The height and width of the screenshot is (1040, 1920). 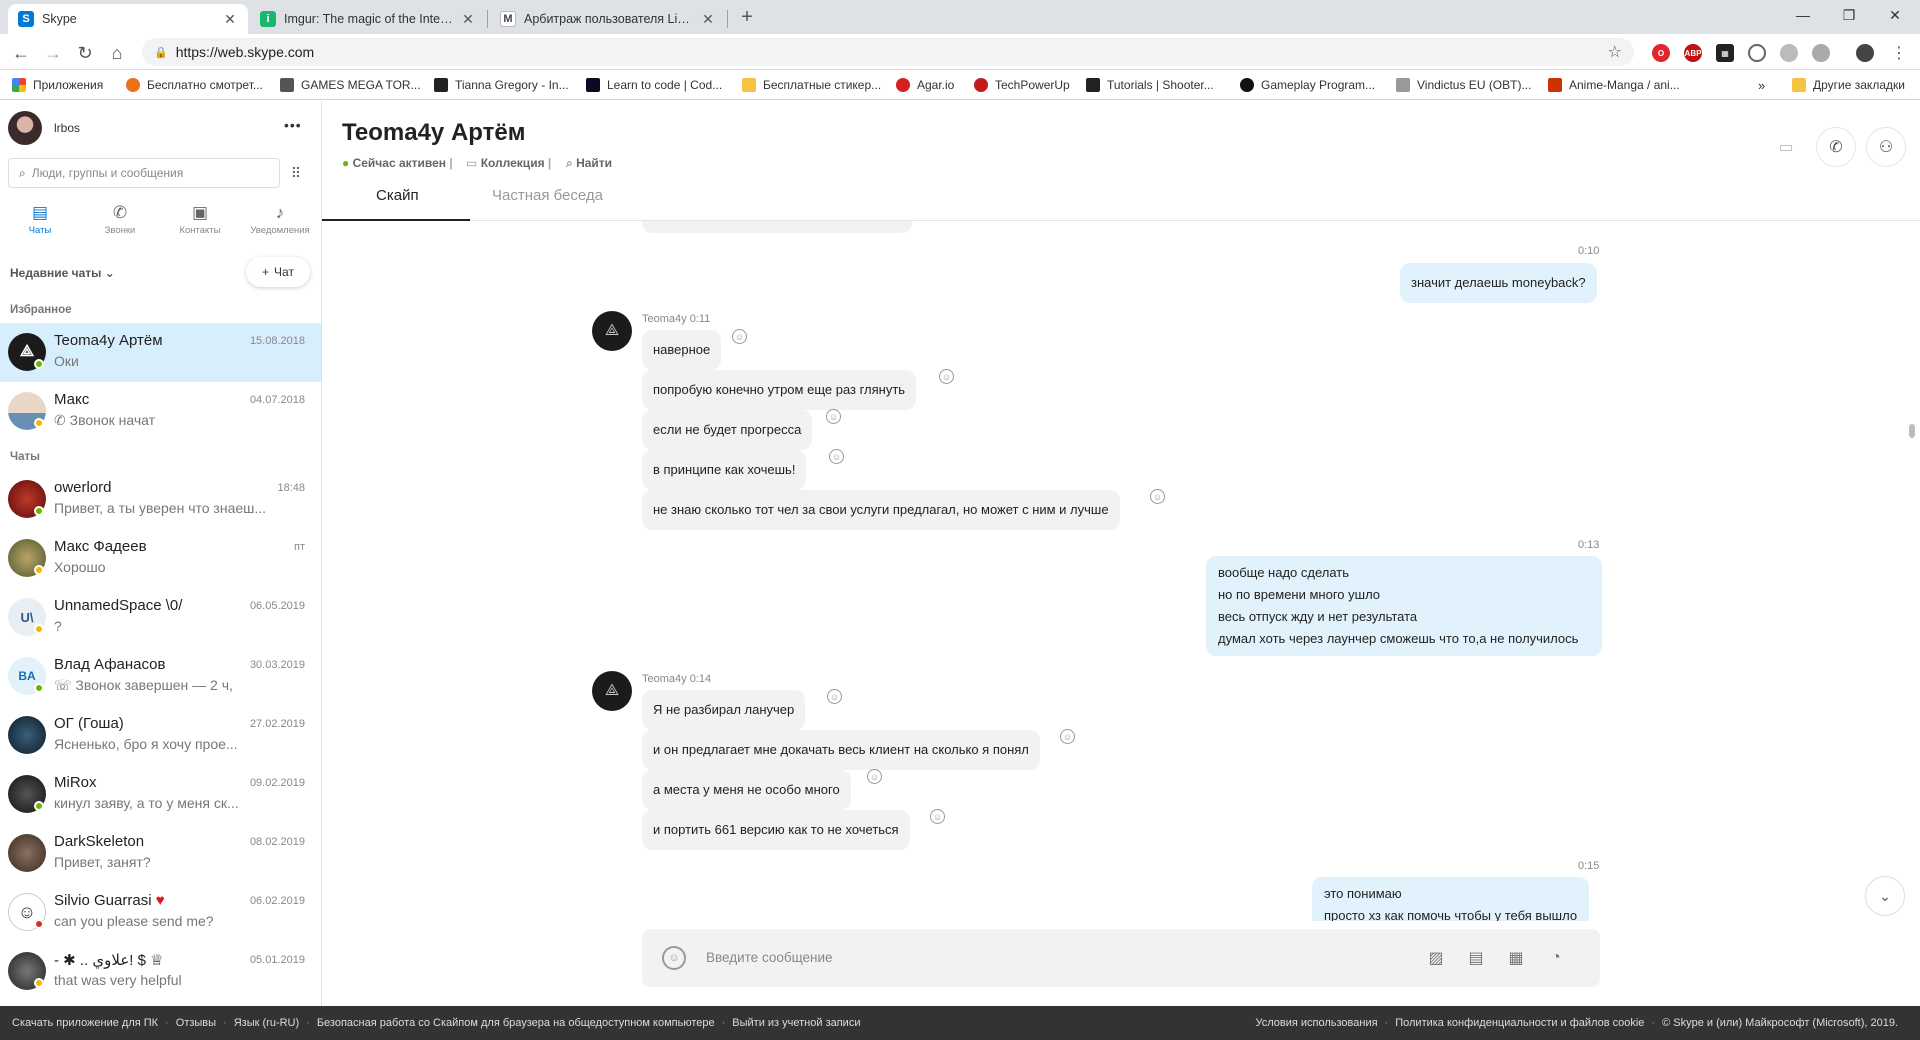 I want to click on vpn-ext-icon, so click(x=1757, y=53).